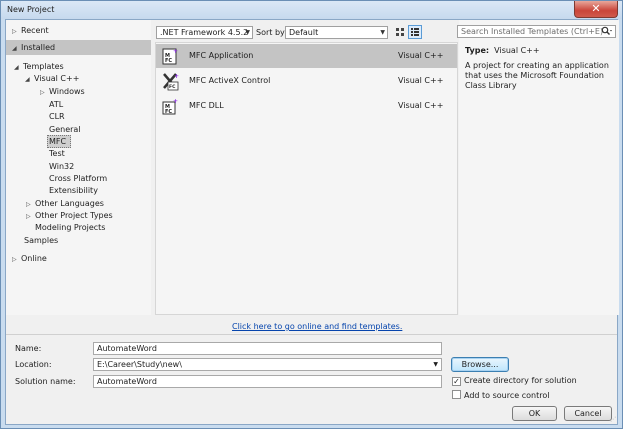 The height and width of the screenshot is (429, 623). I want to click on framework-select: .NET Framework 4.5.2 ▼, so click(204, 32).